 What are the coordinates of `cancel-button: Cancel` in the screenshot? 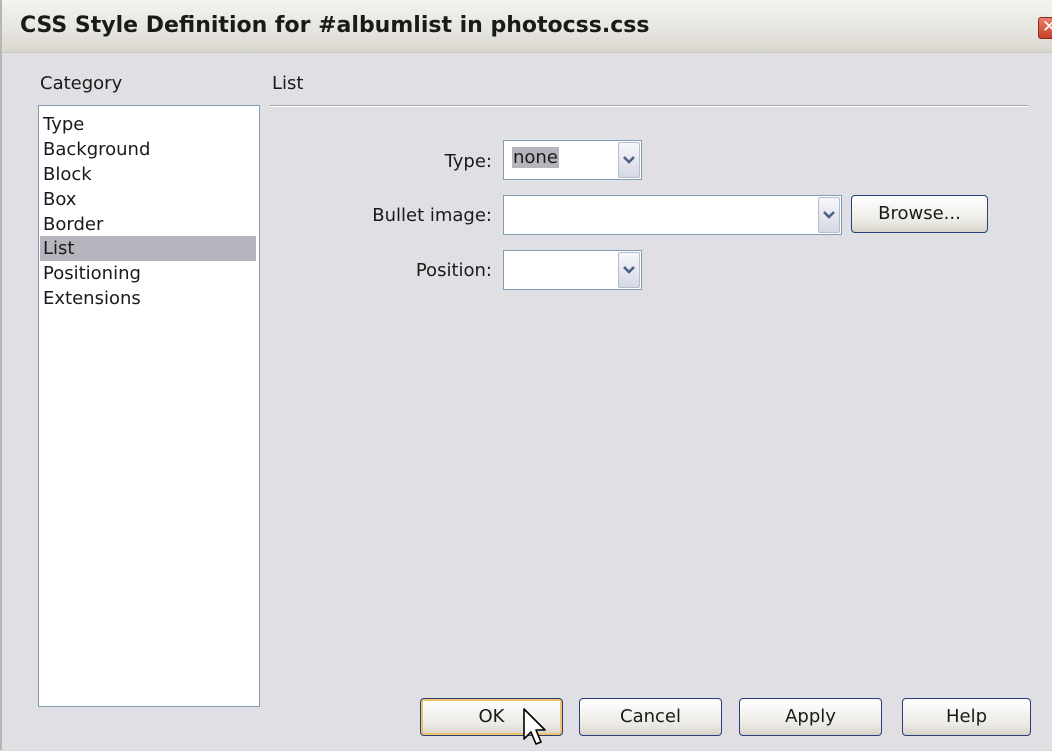 It's located at (650, 717).